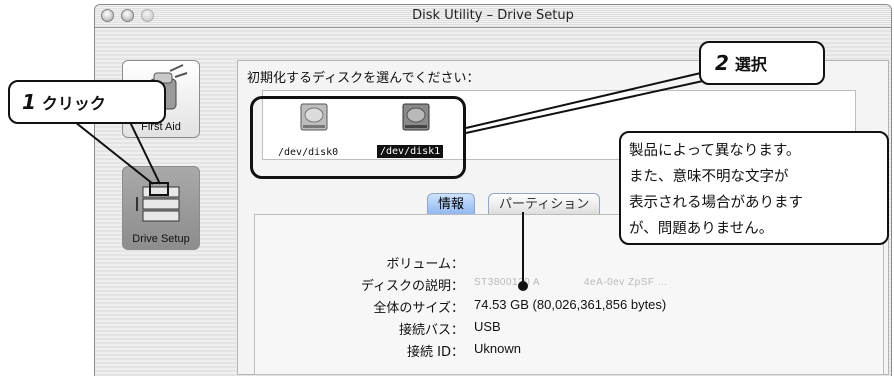  Describe the element at coordinates (431, 330) in the screenshot. I see `info-key: 接続バス：` at that location.